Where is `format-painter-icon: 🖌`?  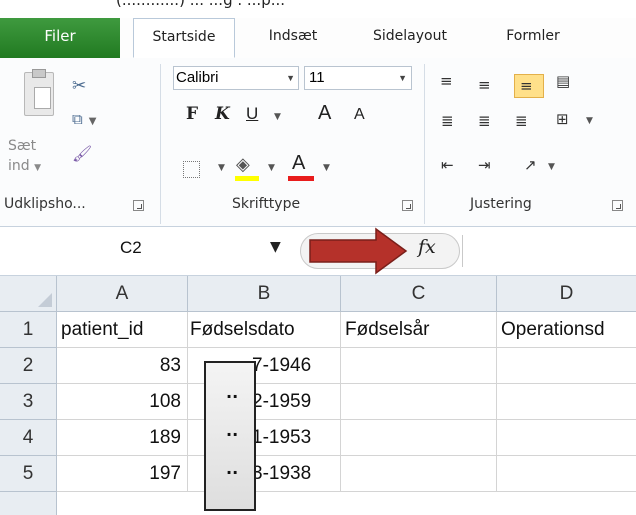 format-painter-icon: 🖌 is located at coordinates (82, 153).